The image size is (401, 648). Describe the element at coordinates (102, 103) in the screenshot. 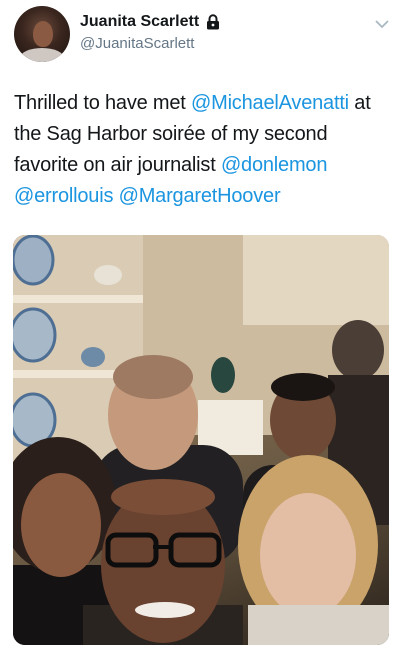

I see `tweet-text-segment: Thrilled to have met` at that location.